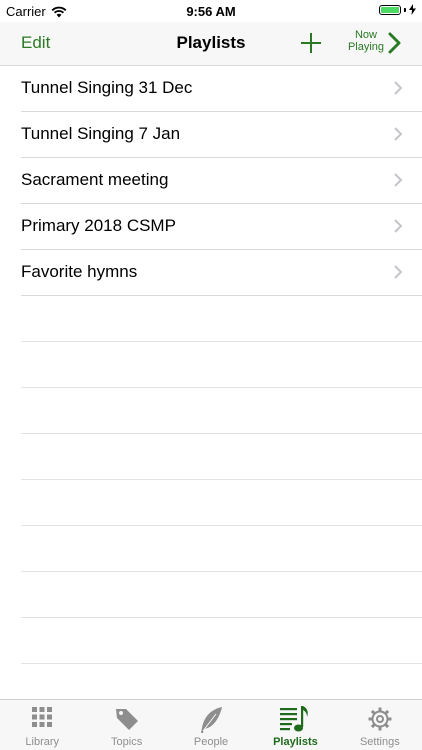 The height and width of the screenshot is (750, 422). I want to click on now-playing-line2: Playing, so click(366, 47).